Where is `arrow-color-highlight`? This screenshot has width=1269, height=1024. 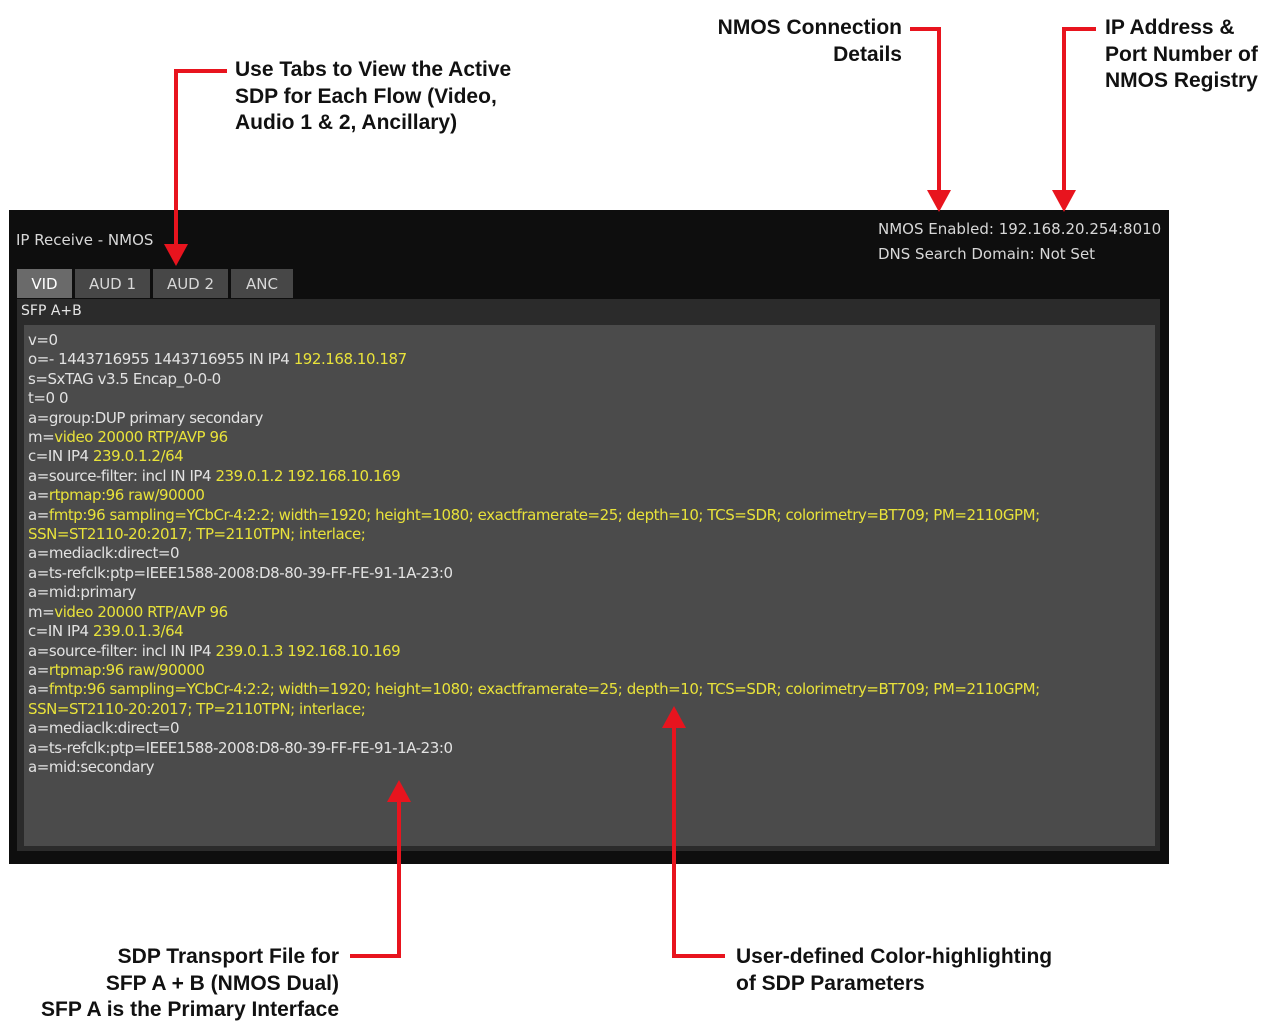 arrow-color-highlight is located at coordinates (698, 840).